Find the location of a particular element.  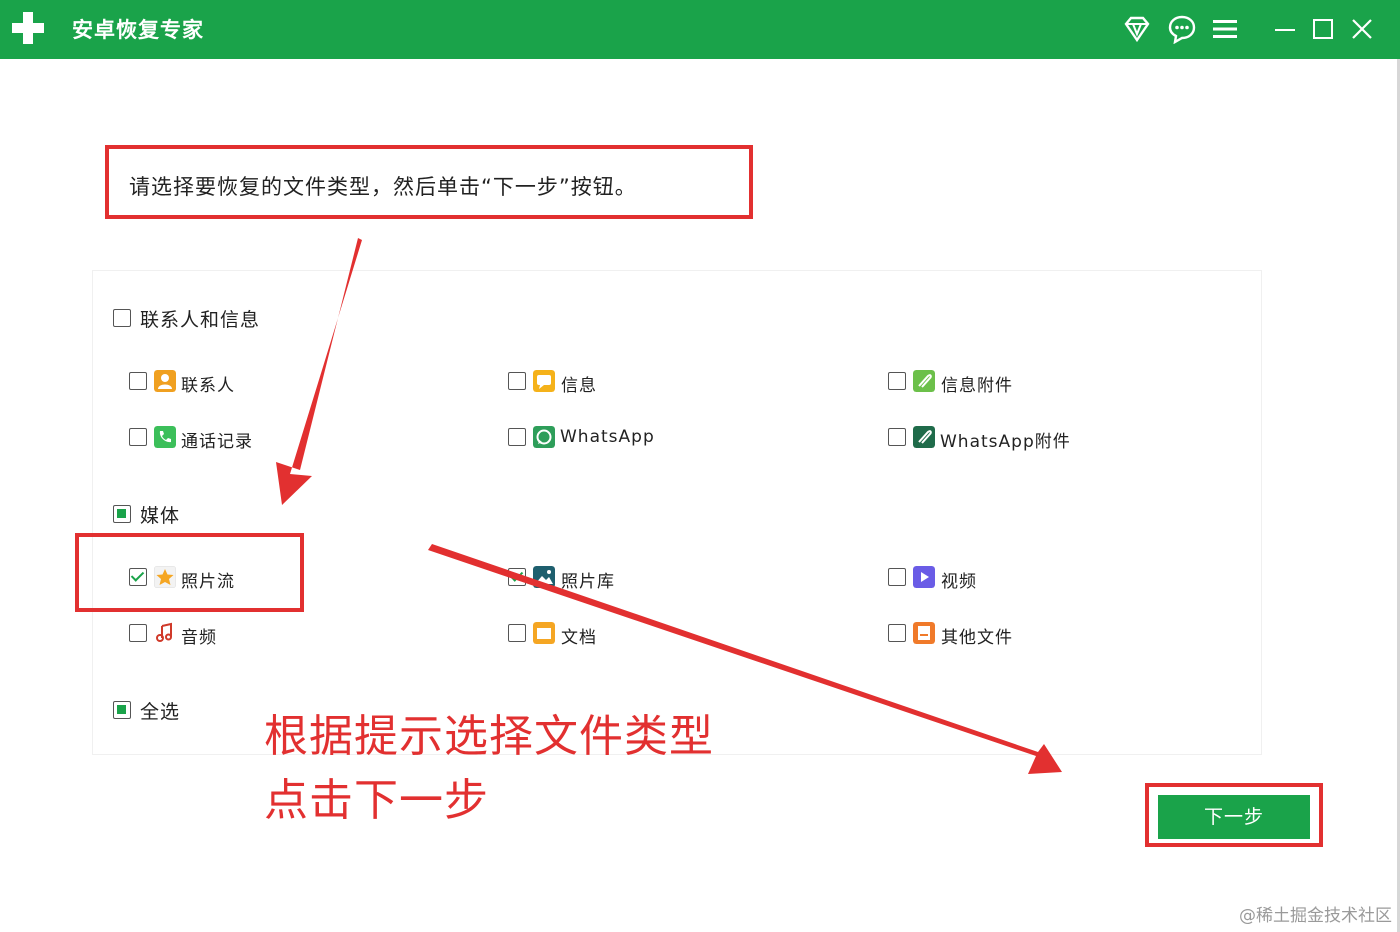

call-log-icon is located at coordinates (165, 437).